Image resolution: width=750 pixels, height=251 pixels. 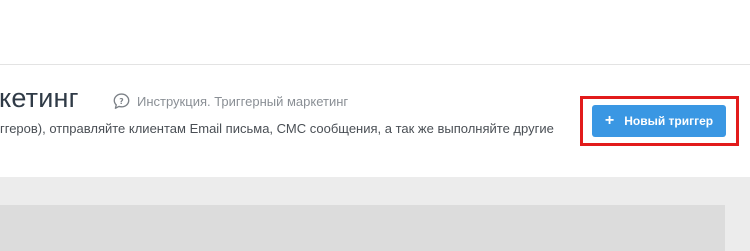 I want to click on new-trigger-button: + Новый триггер, so click(x=659, y=121).